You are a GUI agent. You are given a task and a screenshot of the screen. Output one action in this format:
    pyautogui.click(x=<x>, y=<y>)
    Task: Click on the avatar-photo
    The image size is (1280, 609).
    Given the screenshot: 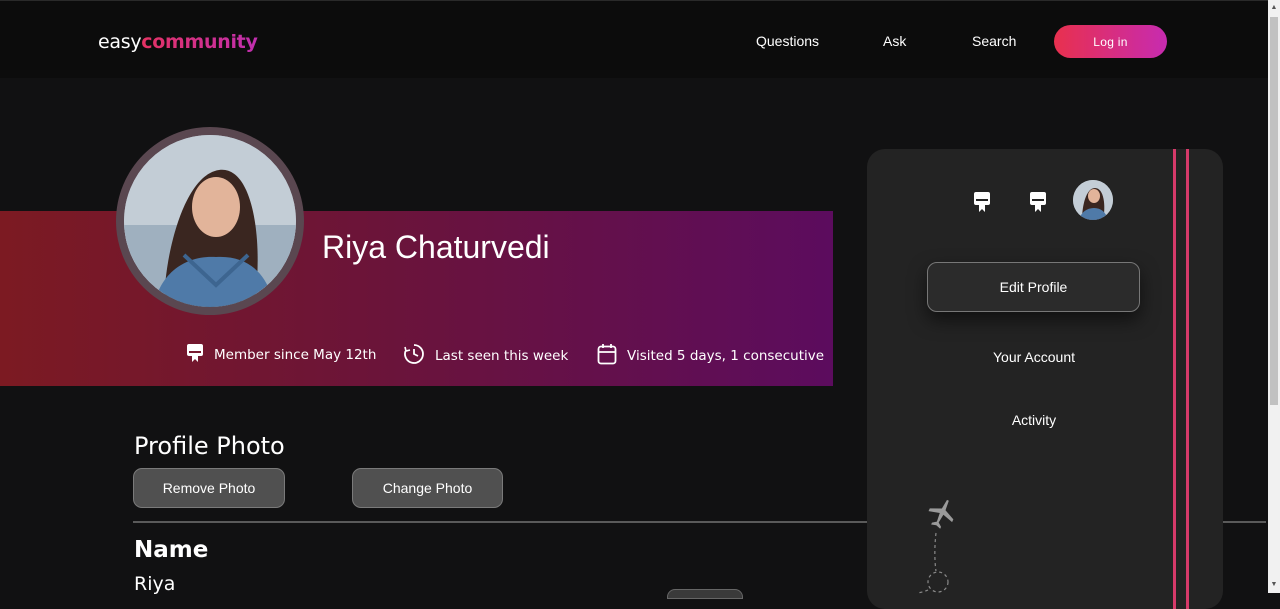 What is the action you would take?
    pyautogui.click(x=210, y=221)
    